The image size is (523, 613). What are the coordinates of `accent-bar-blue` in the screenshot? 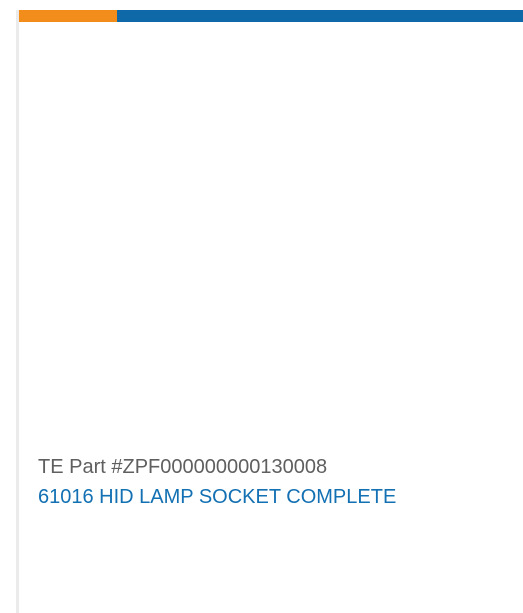 It's located at (320, 16).